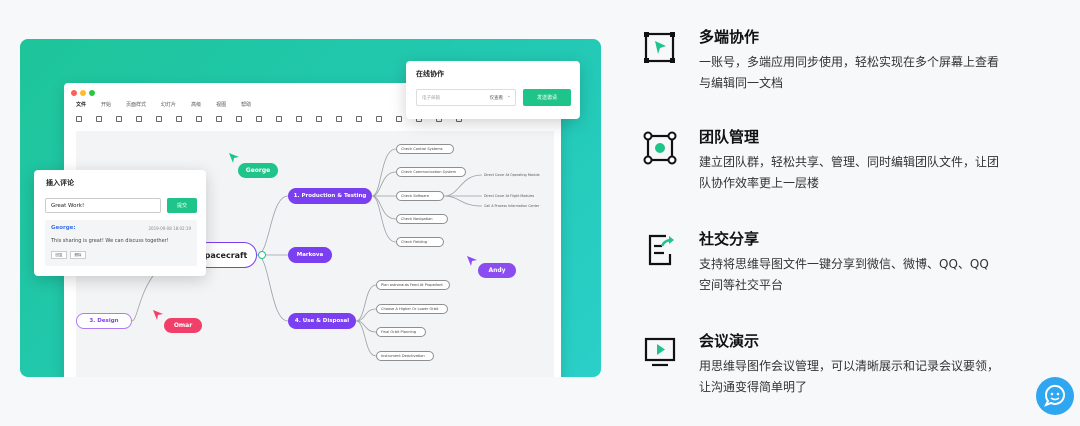 This screenshot has height=426, width=1080. I want to click on menu-item: 幻灯片, so click(168, 104).